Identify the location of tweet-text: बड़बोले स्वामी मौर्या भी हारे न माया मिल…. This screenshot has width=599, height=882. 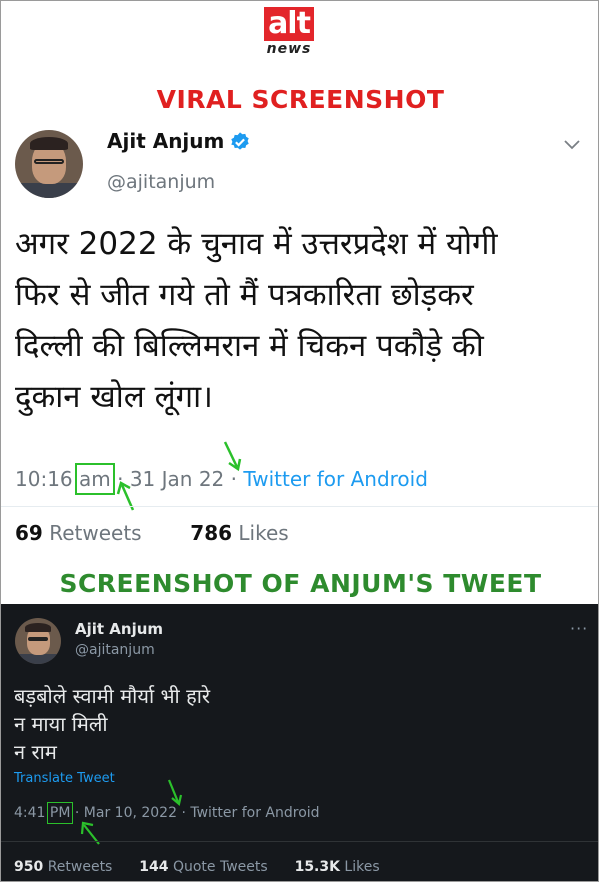
(112, 724).